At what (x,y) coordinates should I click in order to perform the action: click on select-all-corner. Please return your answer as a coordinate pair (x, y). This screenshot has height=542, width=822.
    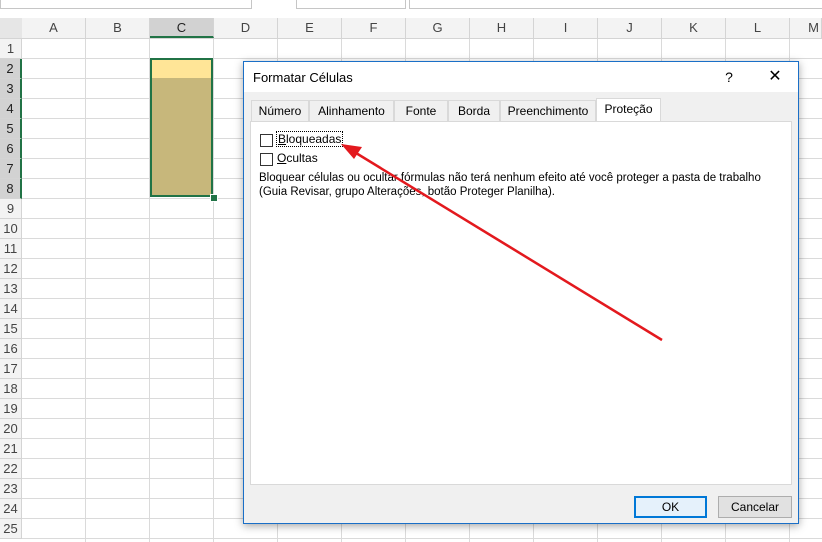
    Looking at the image, I should click on (11, 28).